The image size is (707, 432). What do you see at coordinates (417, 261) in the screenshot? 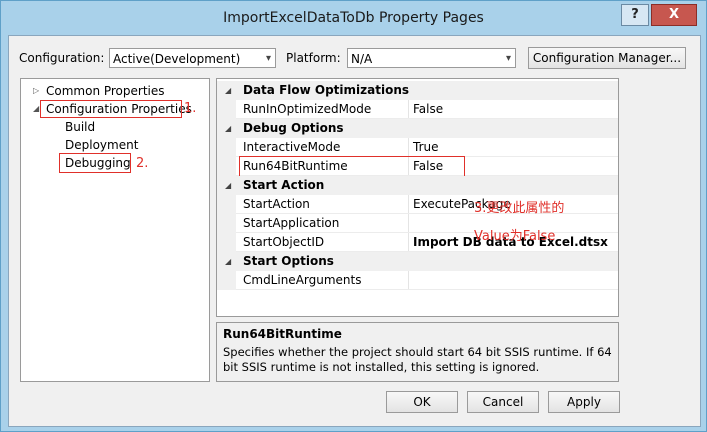
I see `category-start-options: ◢ Start Options` at bounding box center [417, 261].